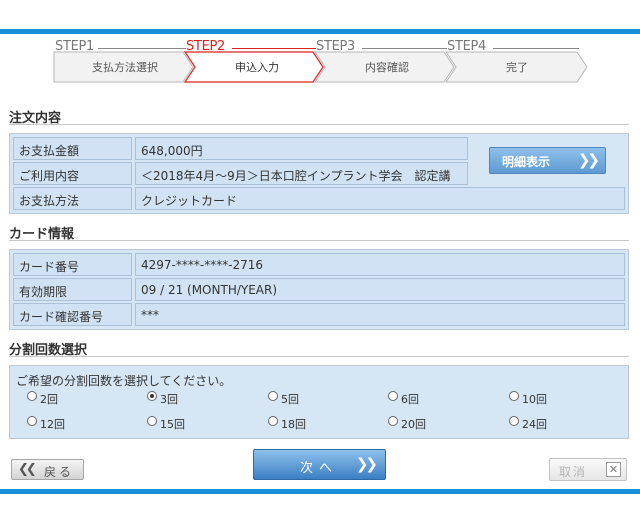 The width and height of the screenshot is (640, 528). Describe the element at coordinates (206, 46) in the screenshot. I see `step2-title: STEP2` at that location.